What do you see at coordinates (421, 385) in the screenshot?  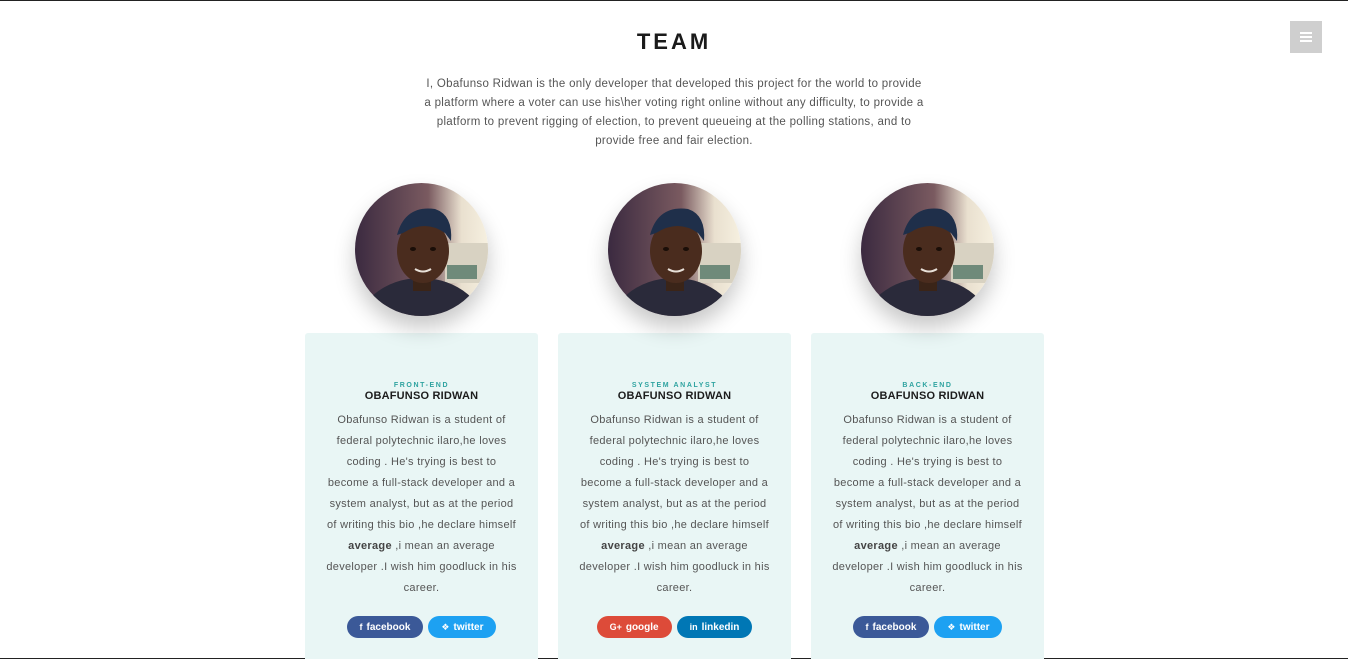 I see `member-role: FRONT-END` at bounding box center [421, 385].